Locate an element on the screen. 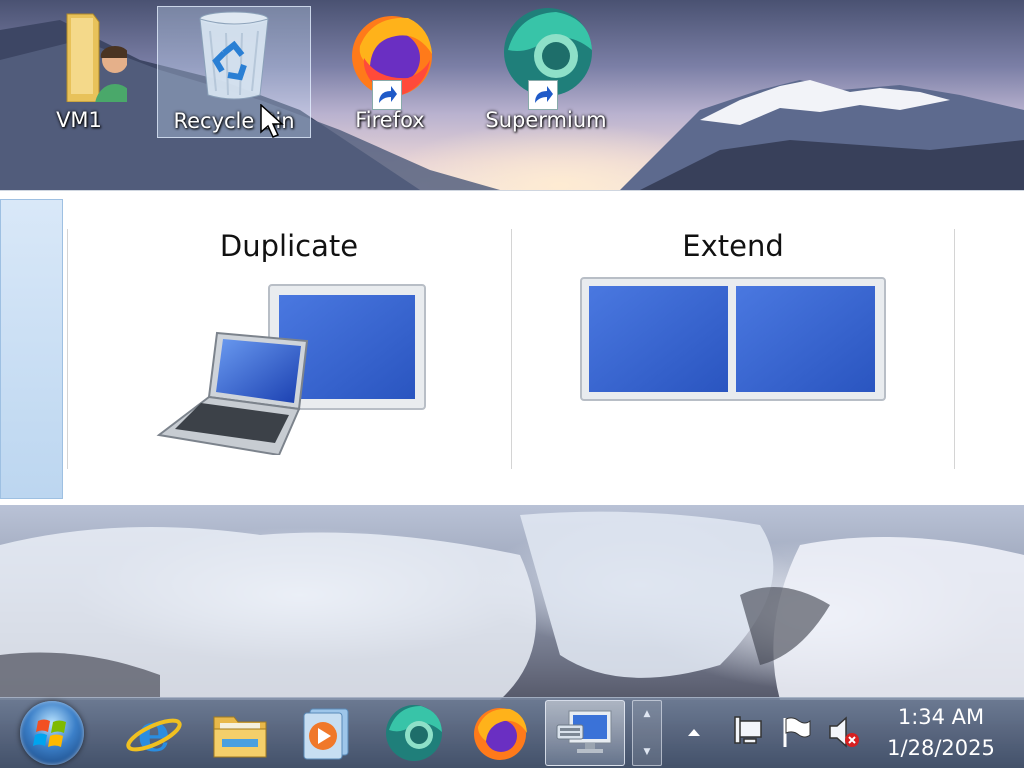 The image size is (1024, 768). desktop-icon-label: VM1 is located at coordinates (79, 120).